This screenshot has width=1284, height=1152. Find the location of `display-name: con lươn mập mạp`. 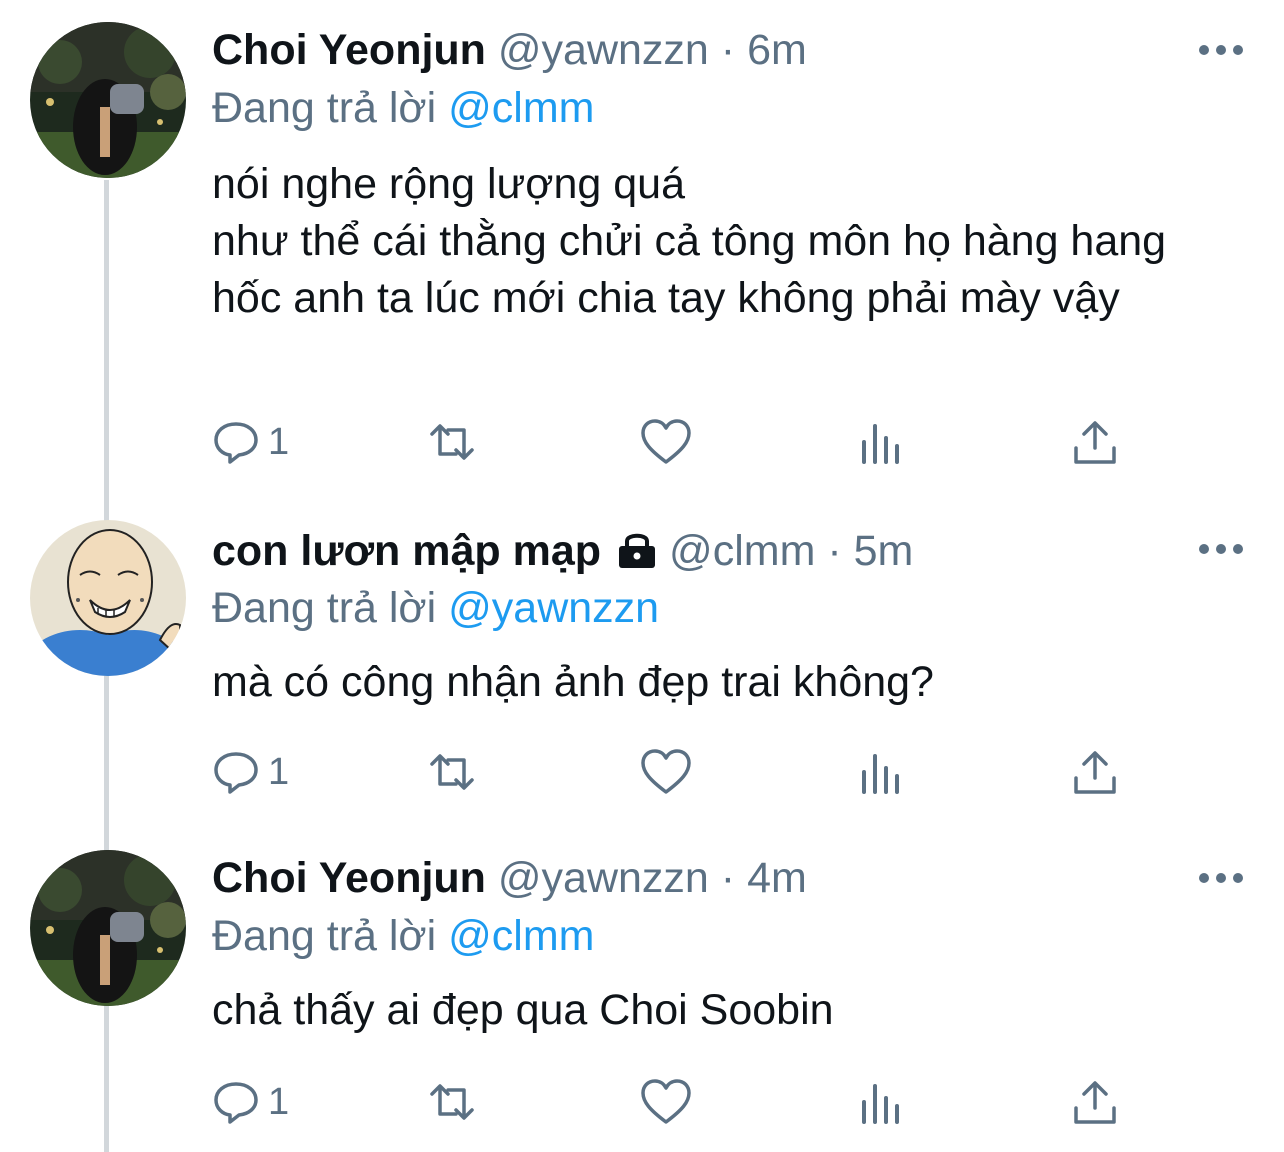

display-name: con lươn mập mạp is located at coordinates (406, 551).